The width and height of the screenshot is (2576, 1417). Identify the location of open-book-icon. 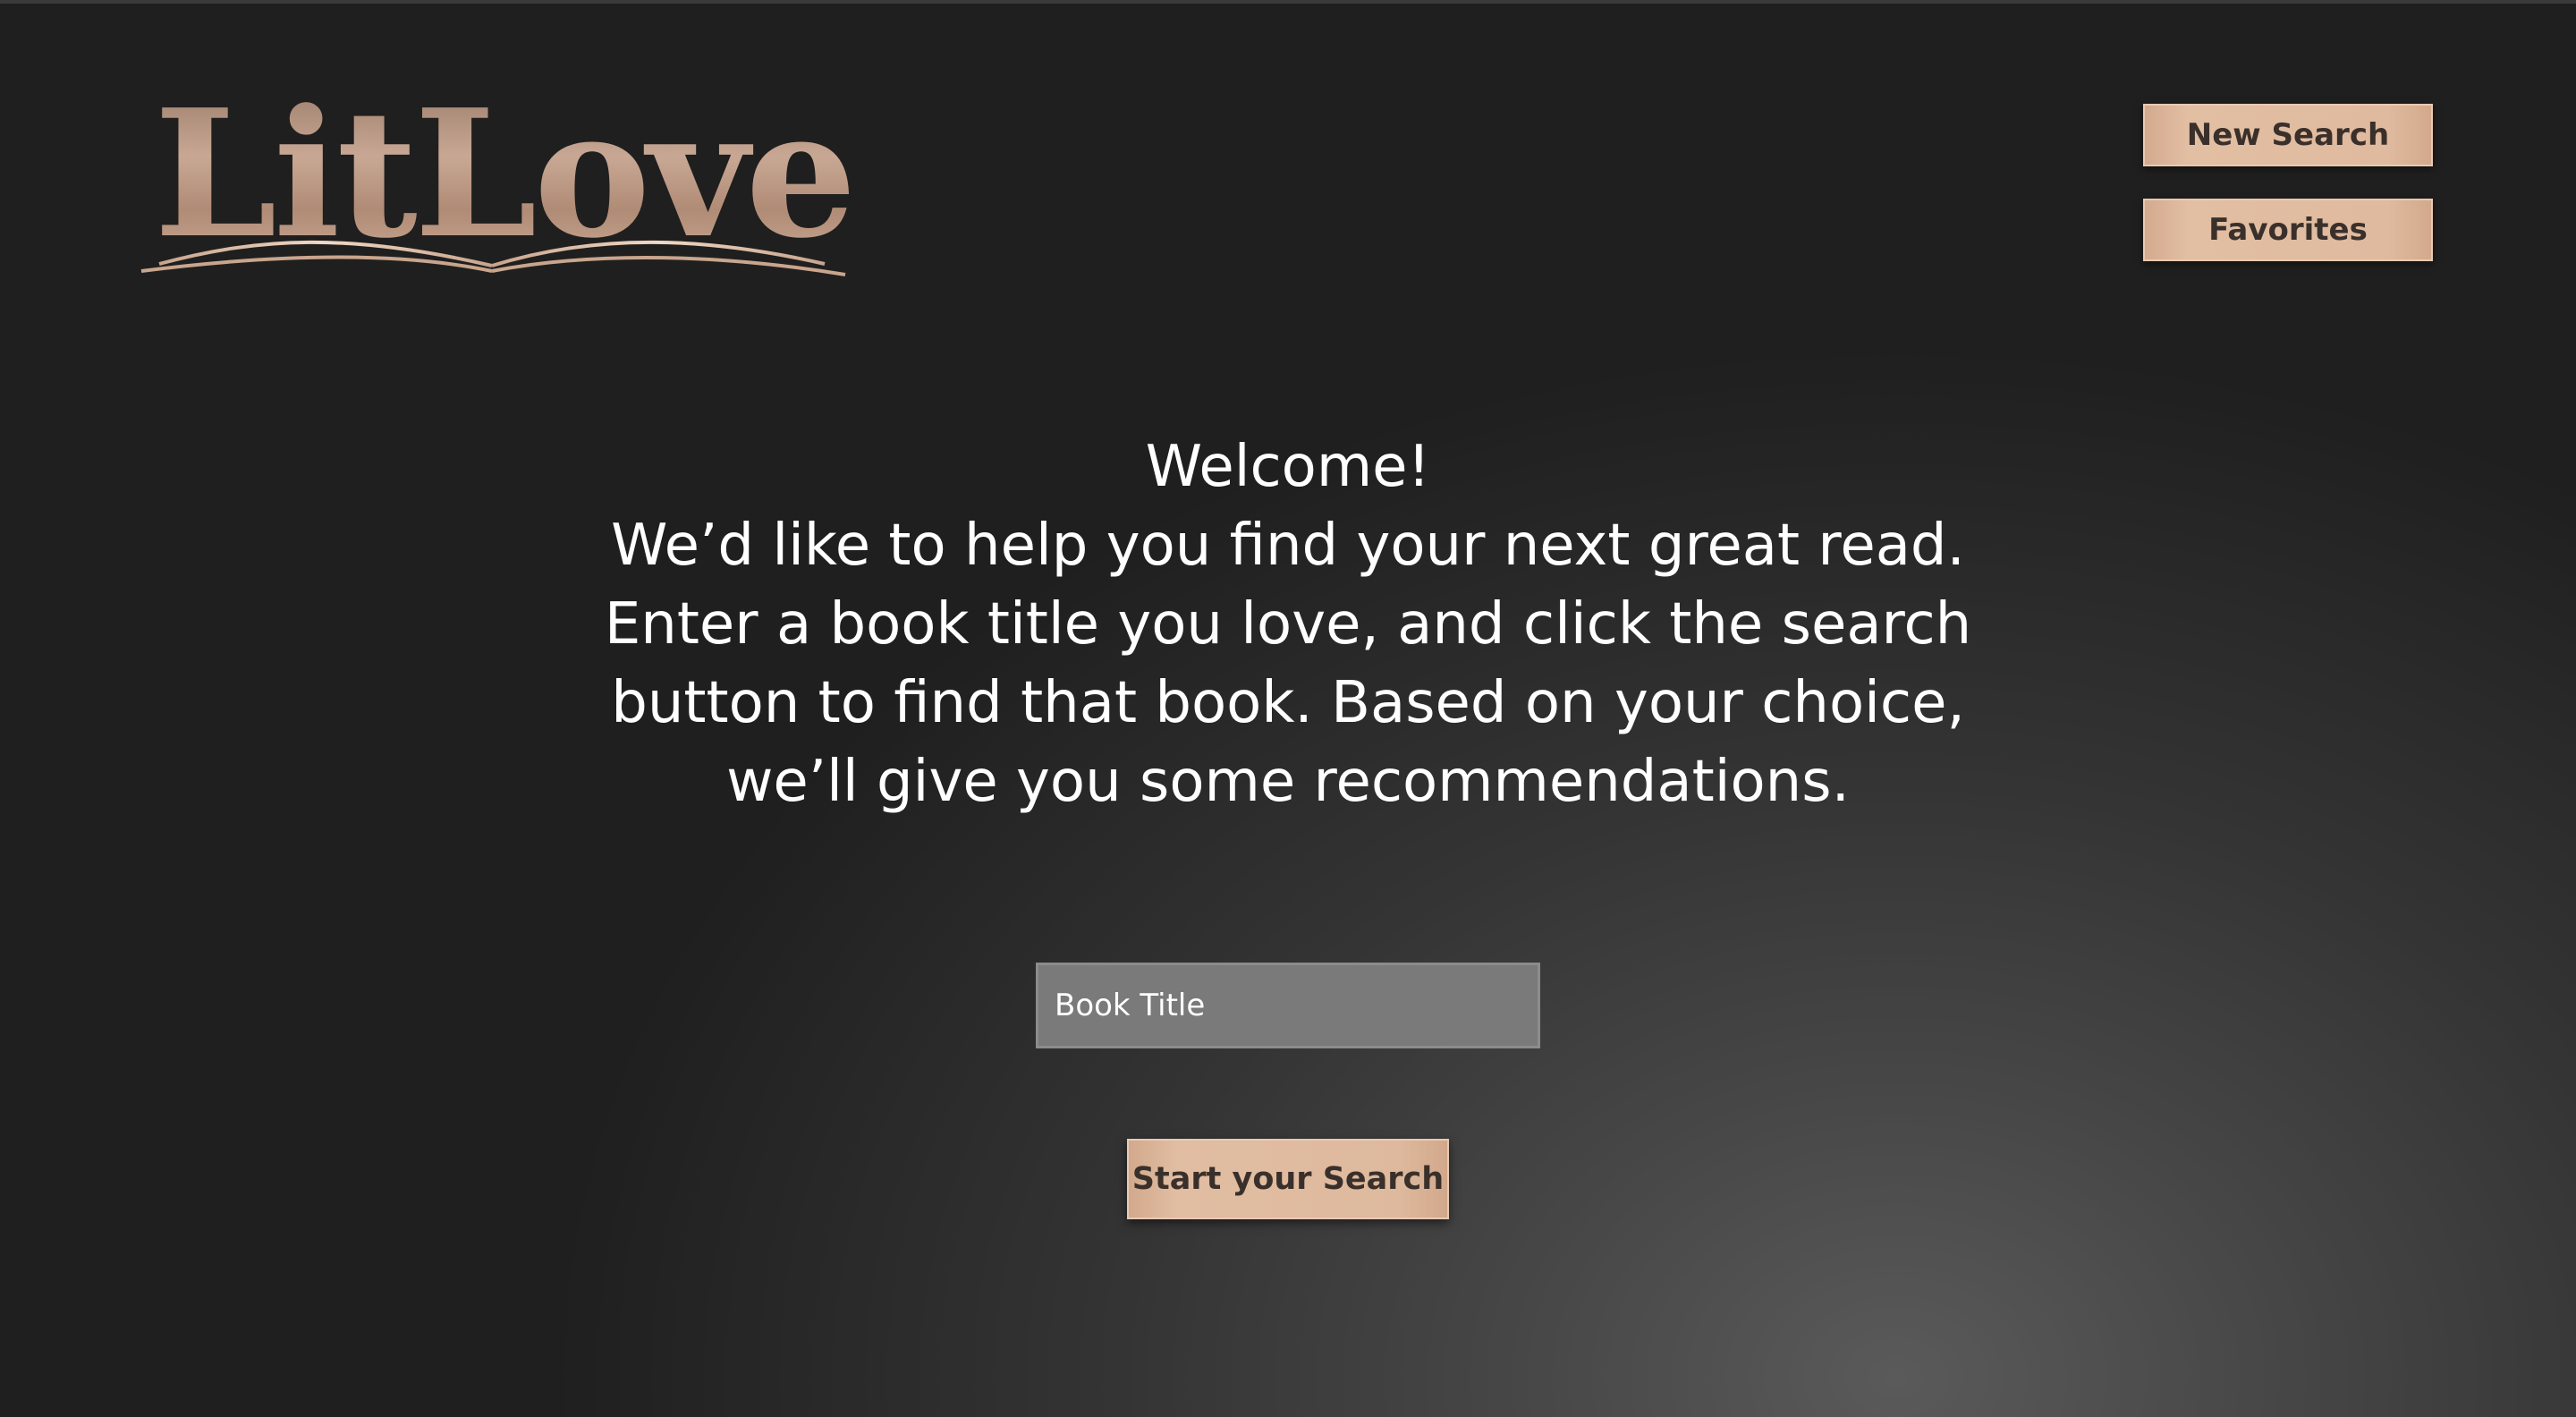
(493, 258).